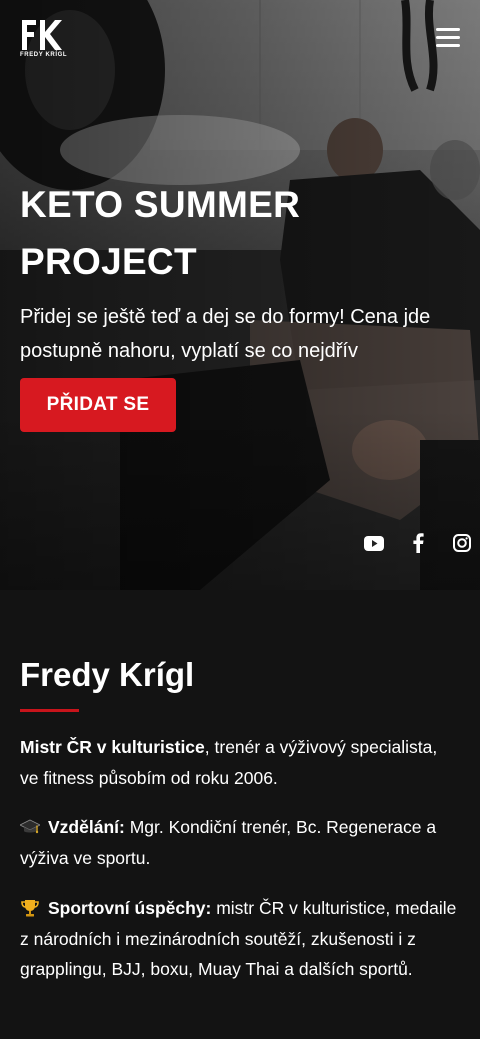  I want to click on about-title: Fredy Krígl, so click(107, 674).